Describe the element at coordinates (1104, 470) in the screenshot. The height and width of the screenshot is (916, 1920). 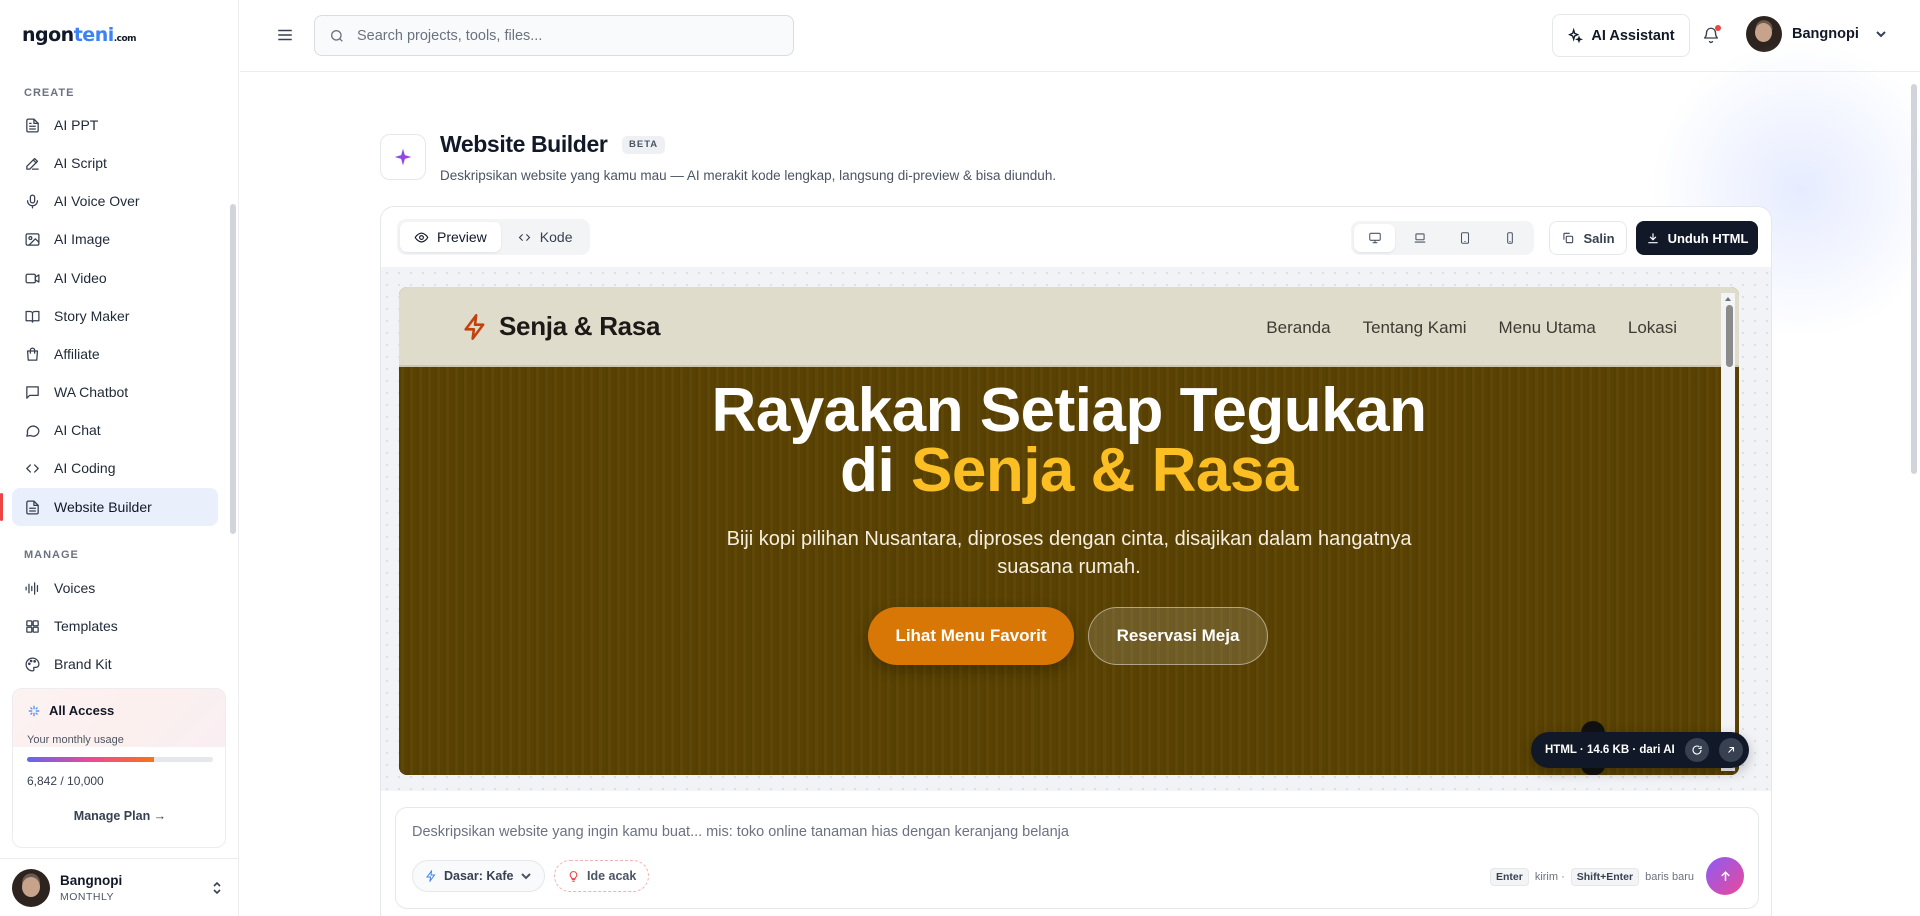
I see `hero-headline-highlight: Senja & Rasa` at that location.